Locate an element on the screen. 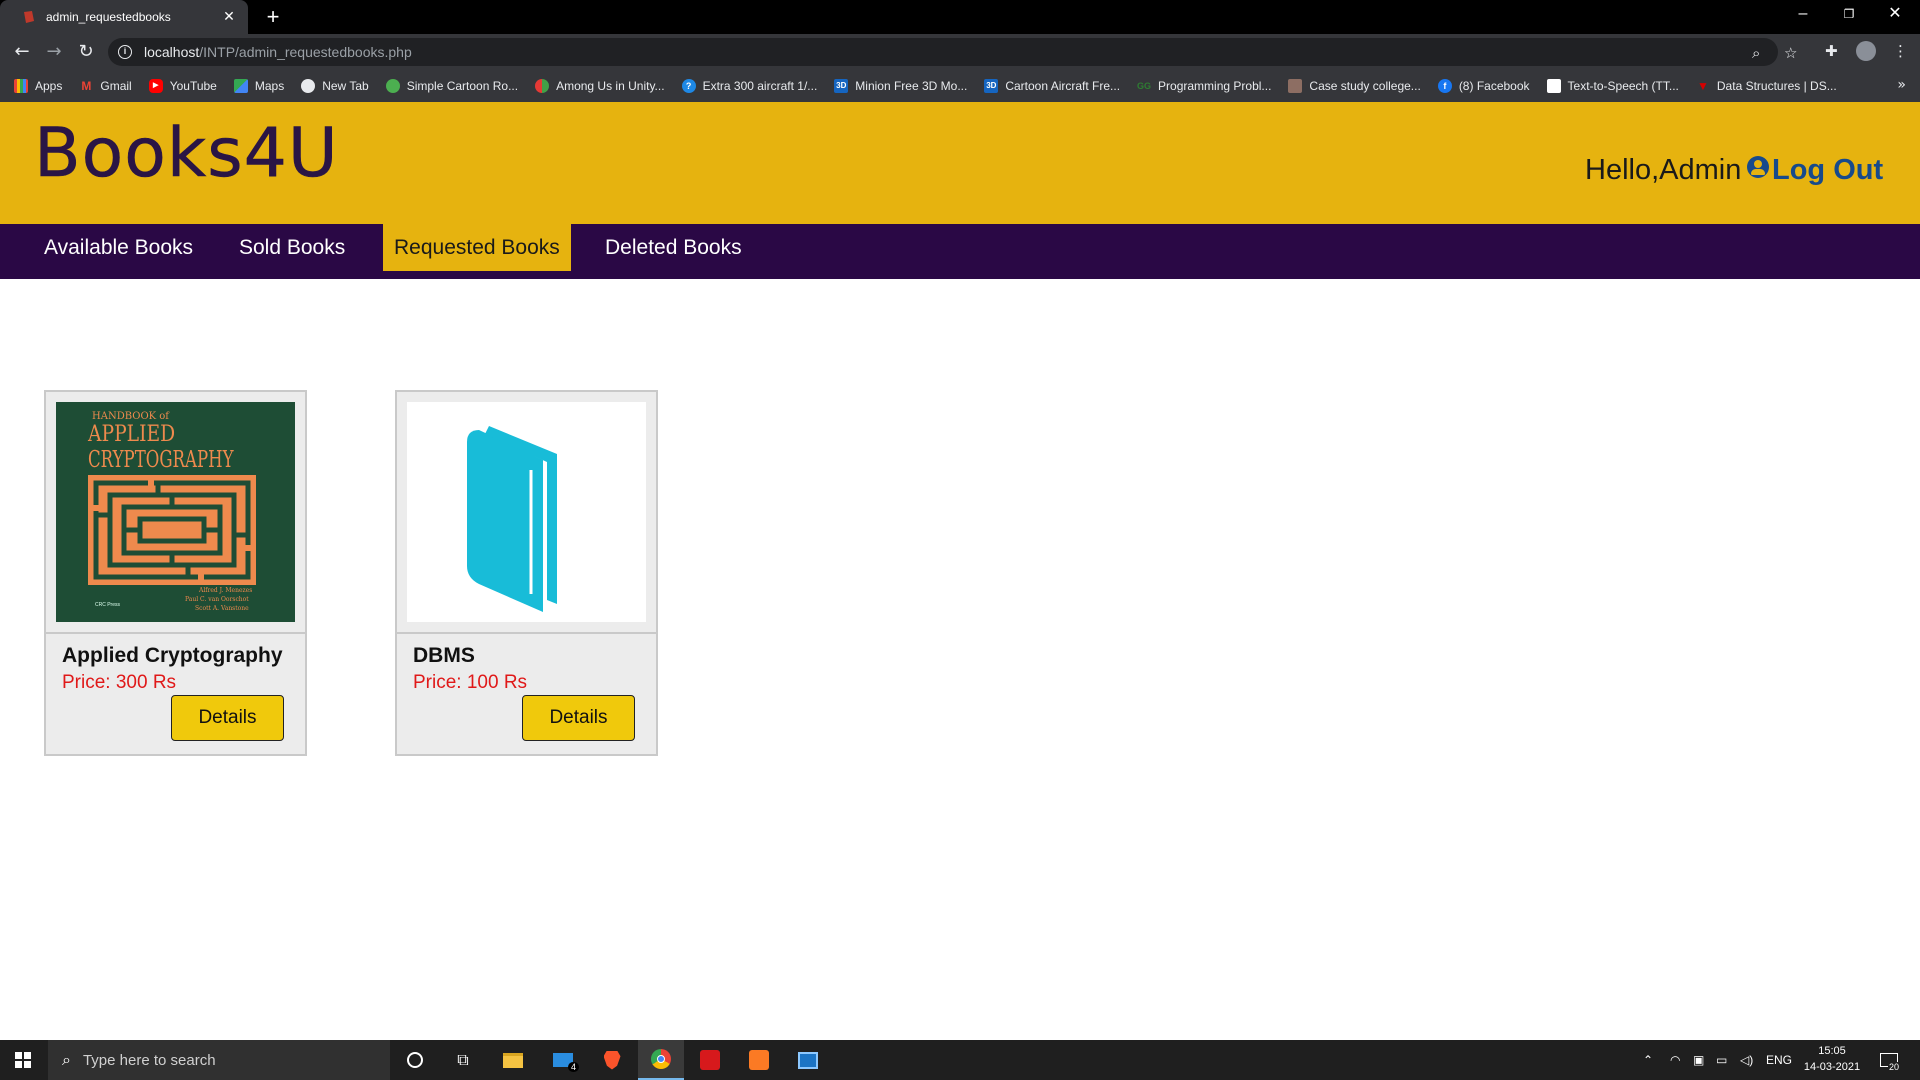 This screenshot has height=1080, width=1920. cover-author-1: Alfred J. Menezes is located at coordinates (226, 590).